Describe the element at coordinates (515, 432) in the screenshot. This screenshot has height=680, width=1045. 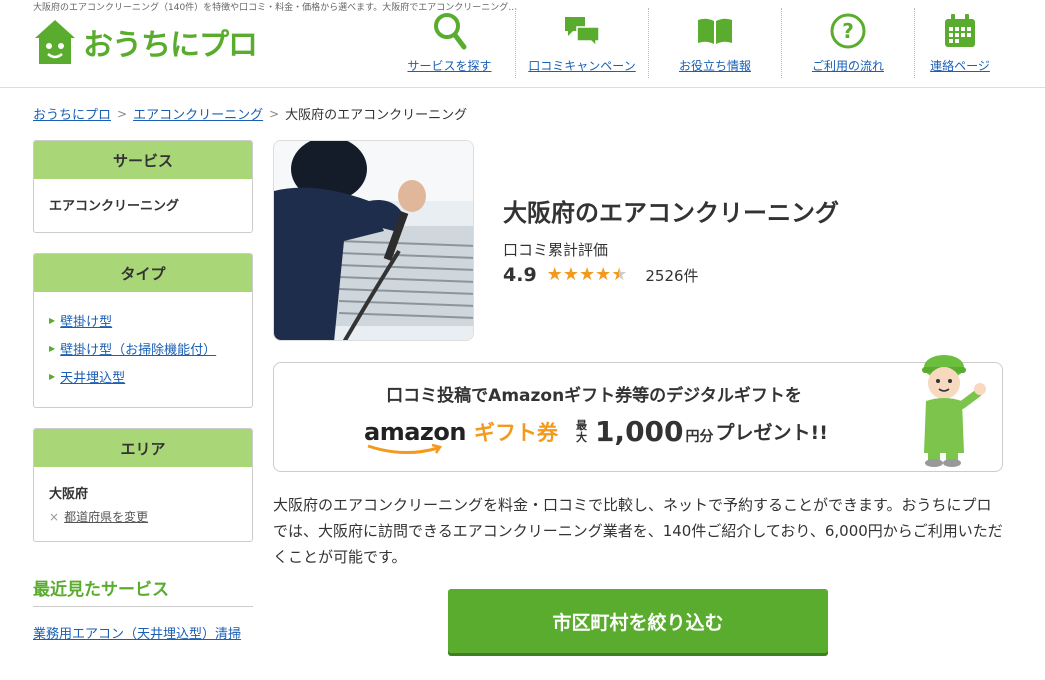
I see `gift-card-label: ギフト券` at that location.